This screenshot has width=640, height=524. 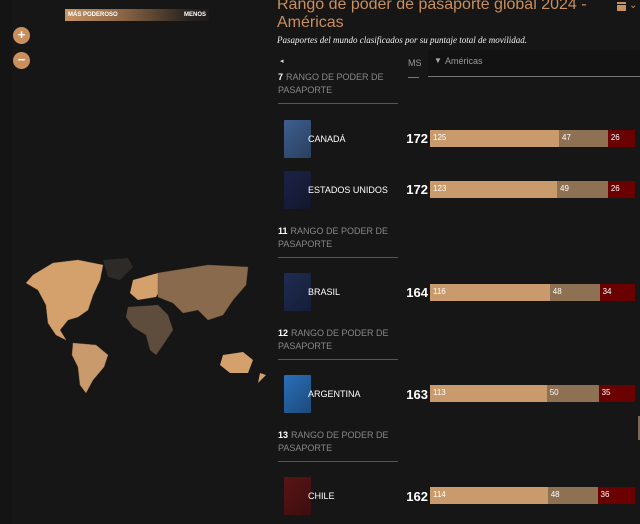 I want to click on country-name: BRASIL, so click(x=324, y=292).